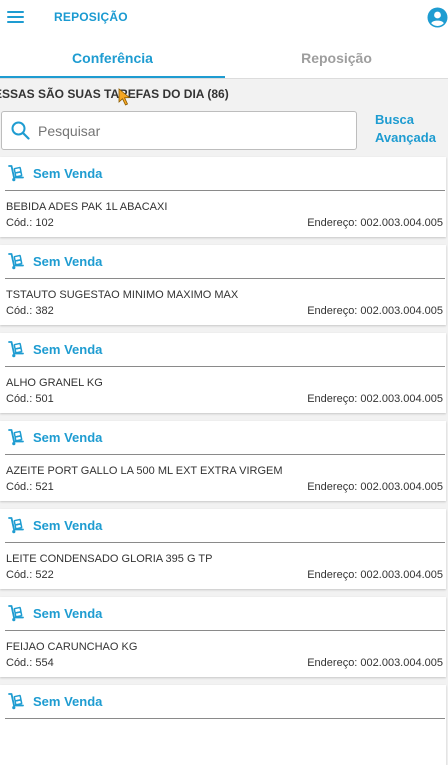 The image size is (448, 765). What do you see at coordinates (109, 559) in the screenshot?
I see `task-description: LEITE CONDENSADO GLORIA 395 G TP` at bounding box center [109, 559].